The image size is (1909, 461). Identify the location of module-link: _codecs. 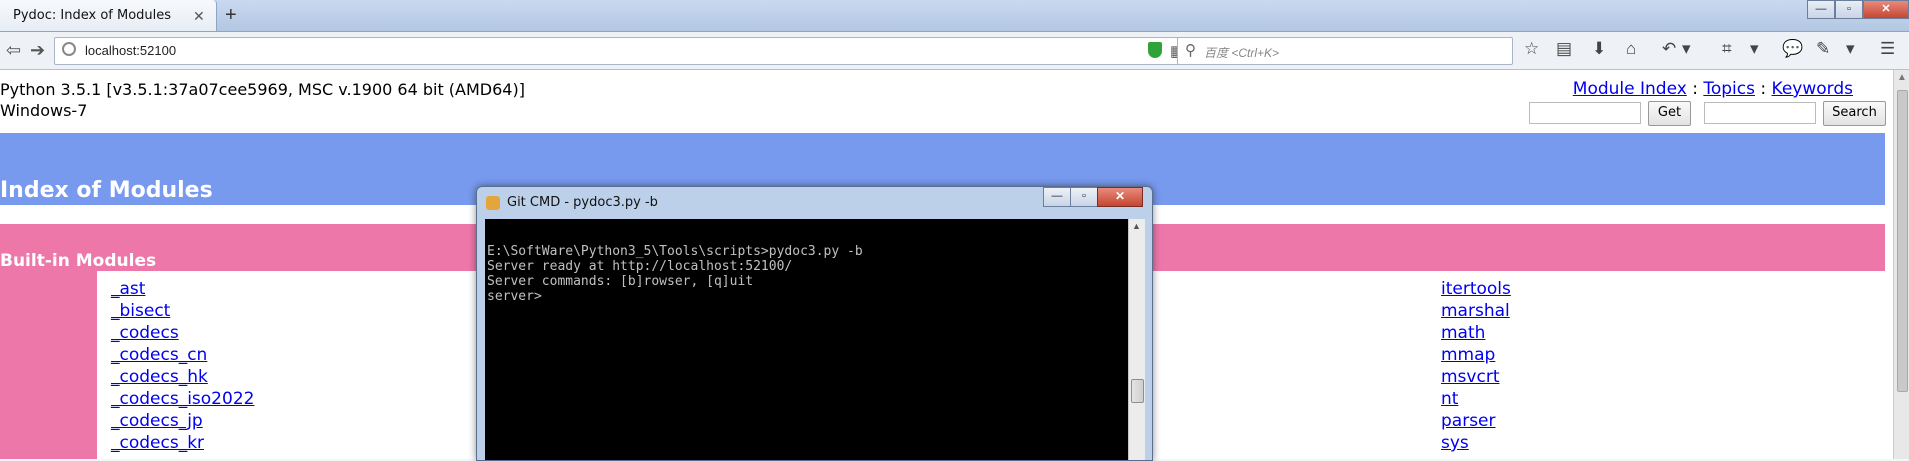
(182, 333).